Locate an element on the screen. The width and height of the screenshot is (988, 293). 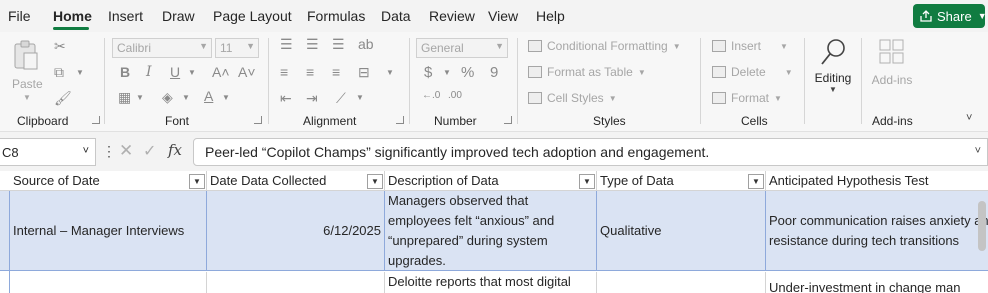
clipboard-launcher-icon is located at coordinates (96, 120).